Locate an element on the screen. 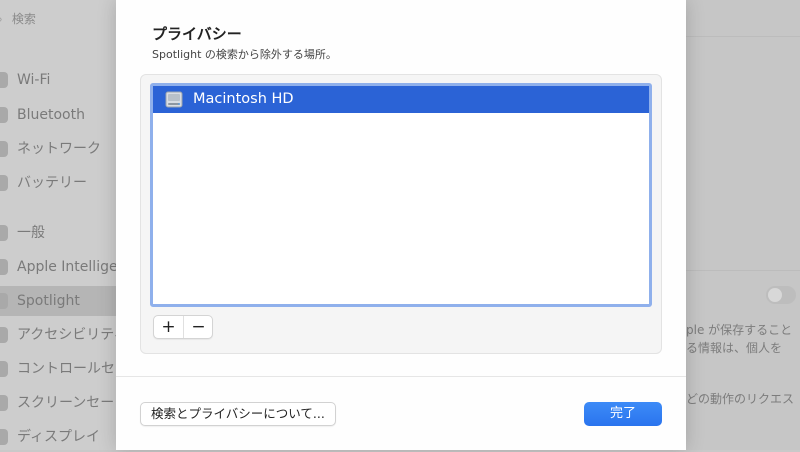  sidebar-item-display: ディスプレイ is located at coordinates (58, 437).